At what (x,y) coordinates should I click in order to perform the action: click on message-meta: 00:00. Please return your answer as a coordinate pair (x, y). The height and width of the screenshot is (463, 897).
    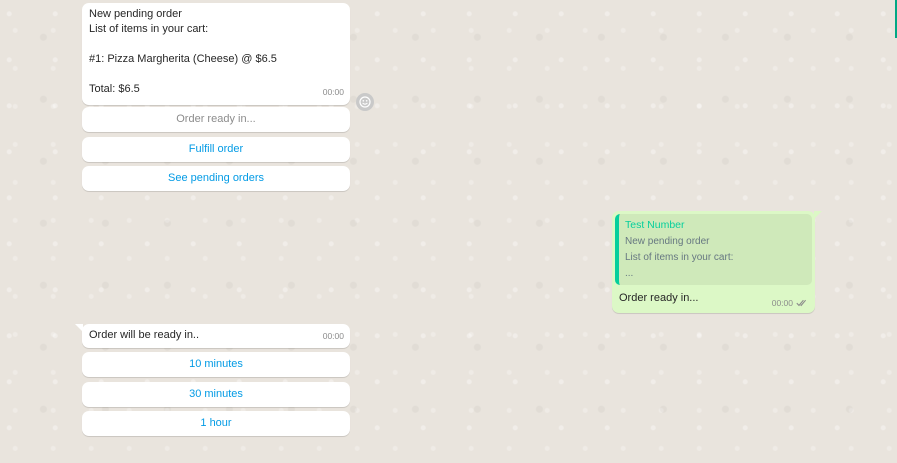
    Looking at the image, I should click on (790, 303).